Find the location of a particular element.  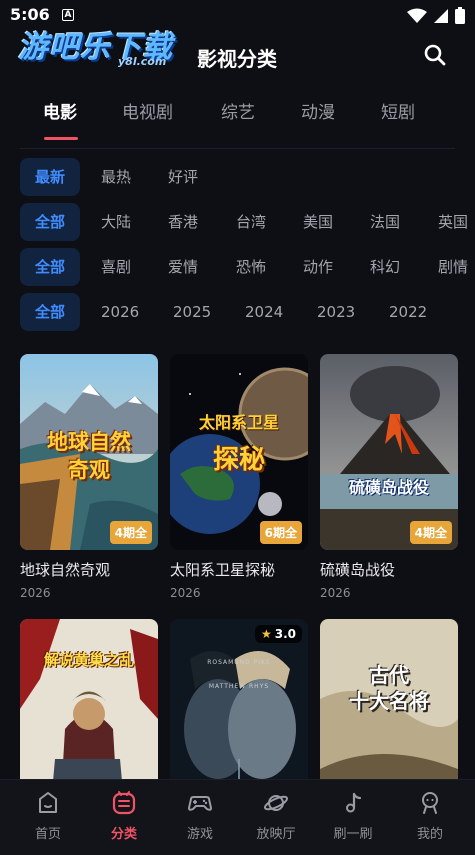

video-card: 地球自然 奇观 4期全 地球自然奇观 2026 is located at coordinates (89, 477).